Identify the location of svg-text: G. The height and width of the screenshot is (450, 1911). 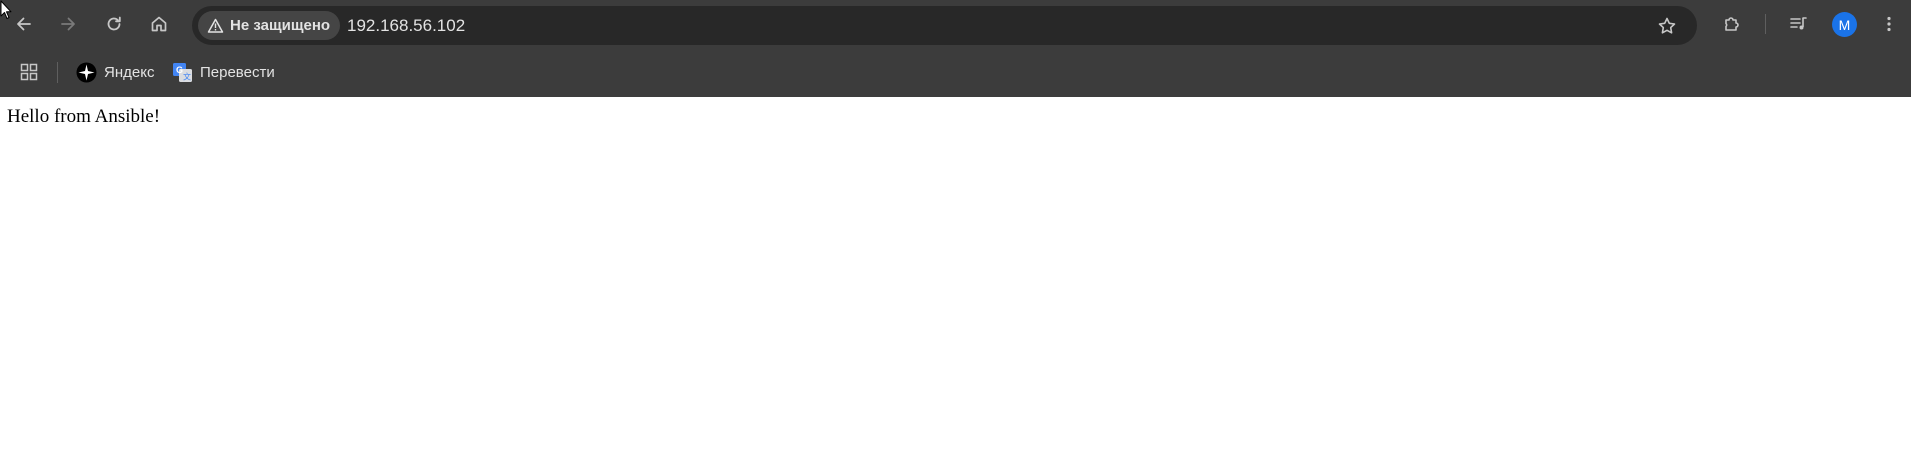
(179, 70).